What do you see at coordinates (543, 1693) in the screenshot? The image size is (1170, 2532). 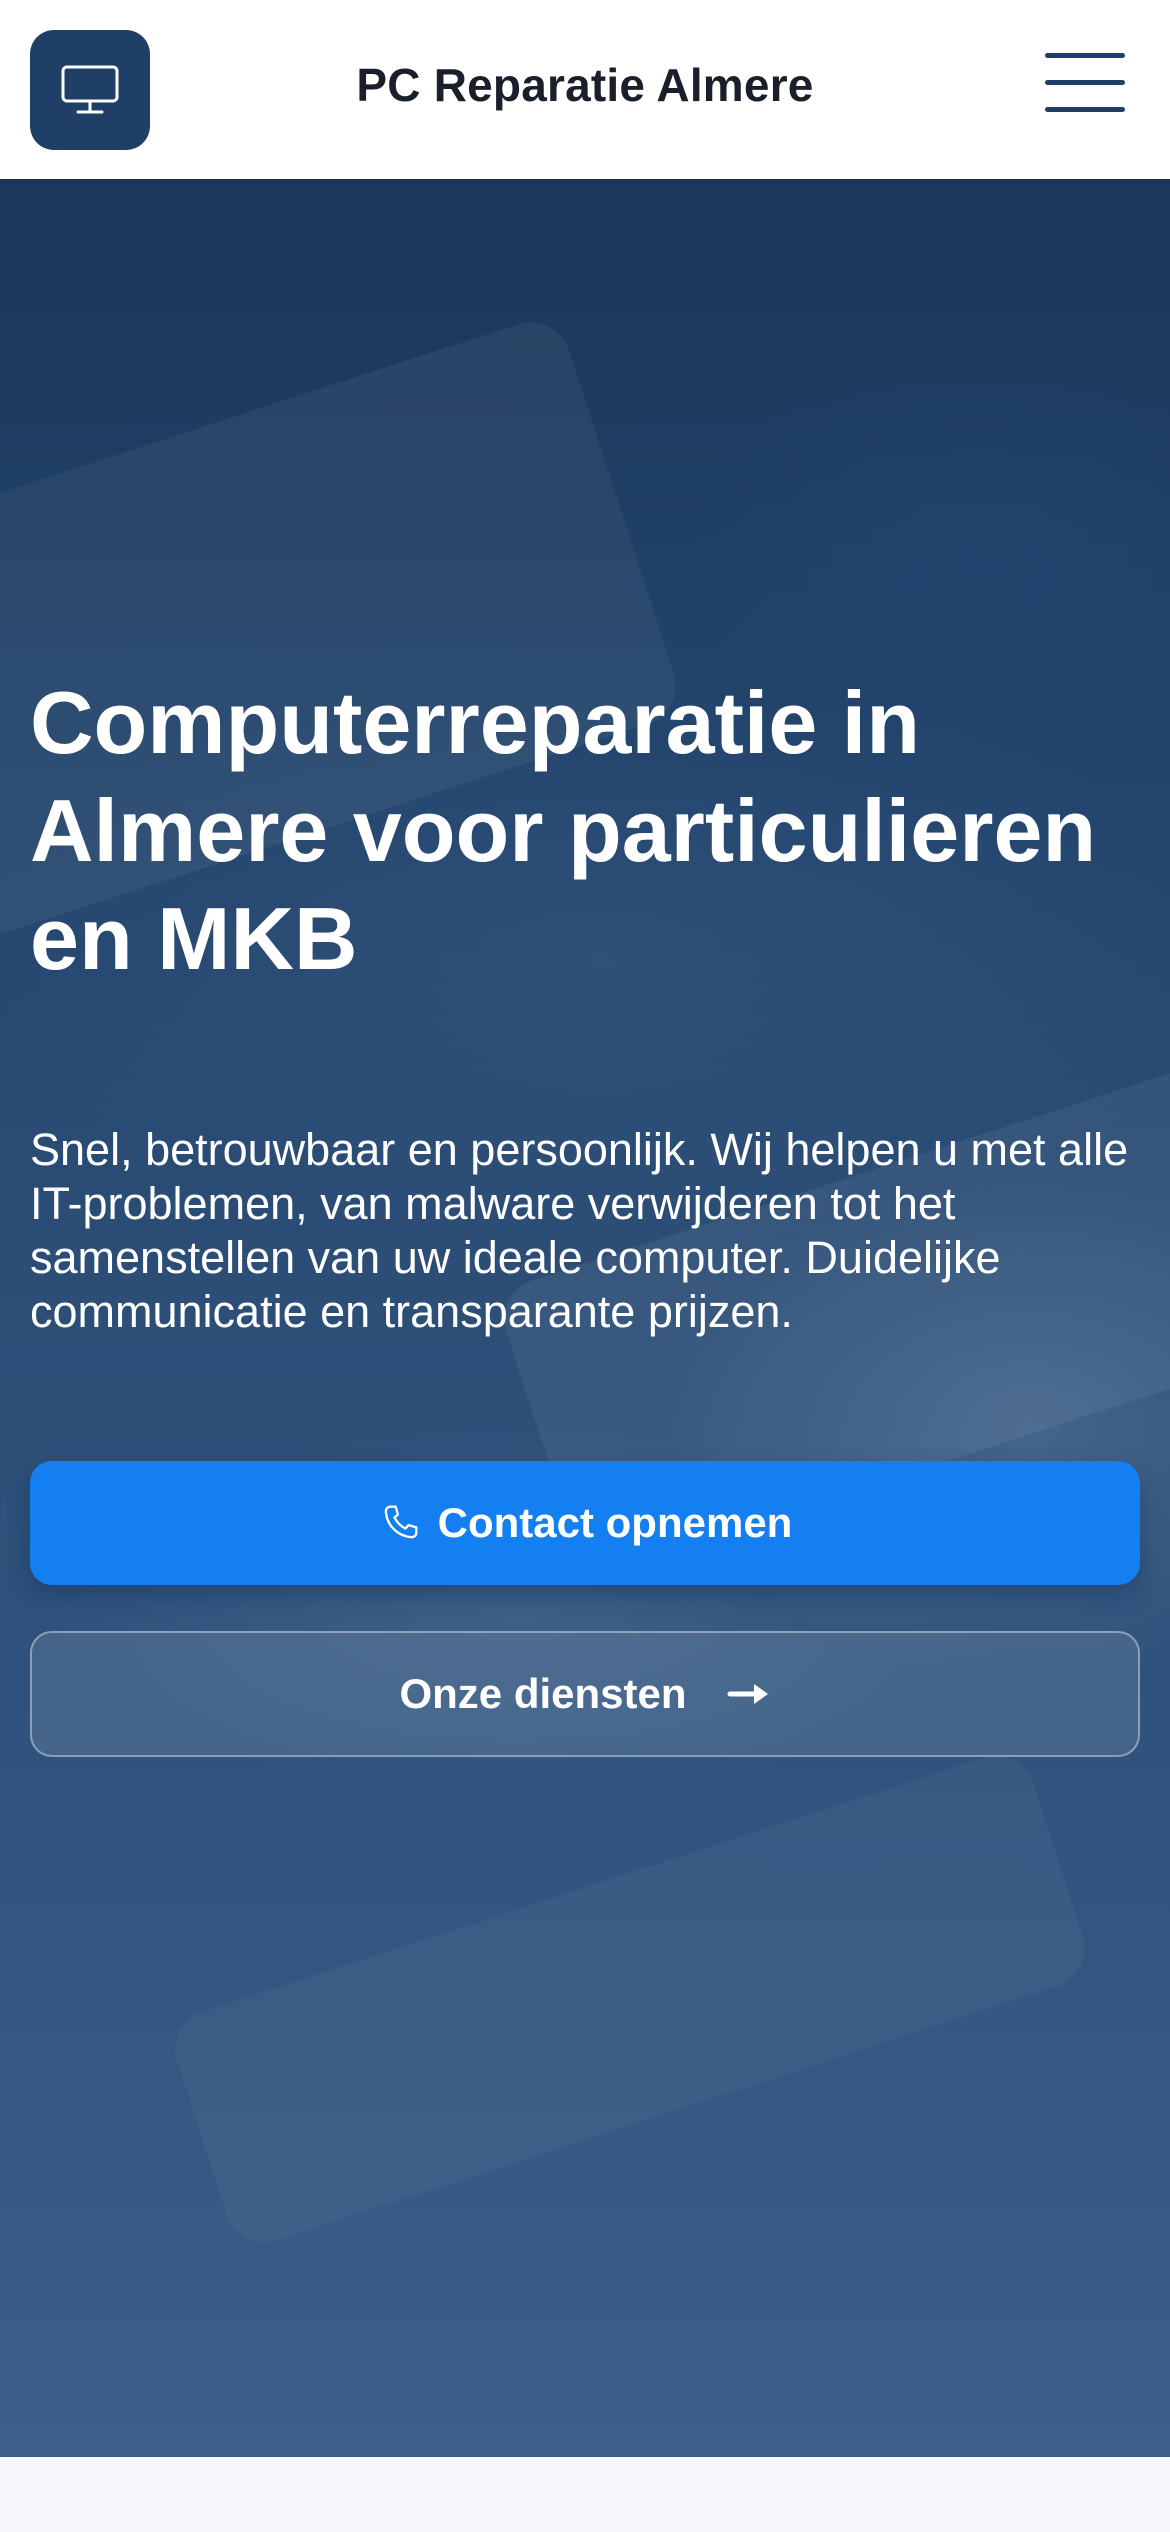 I see `services-button-label: Onze diensten` at bounding box center [543, 1693].